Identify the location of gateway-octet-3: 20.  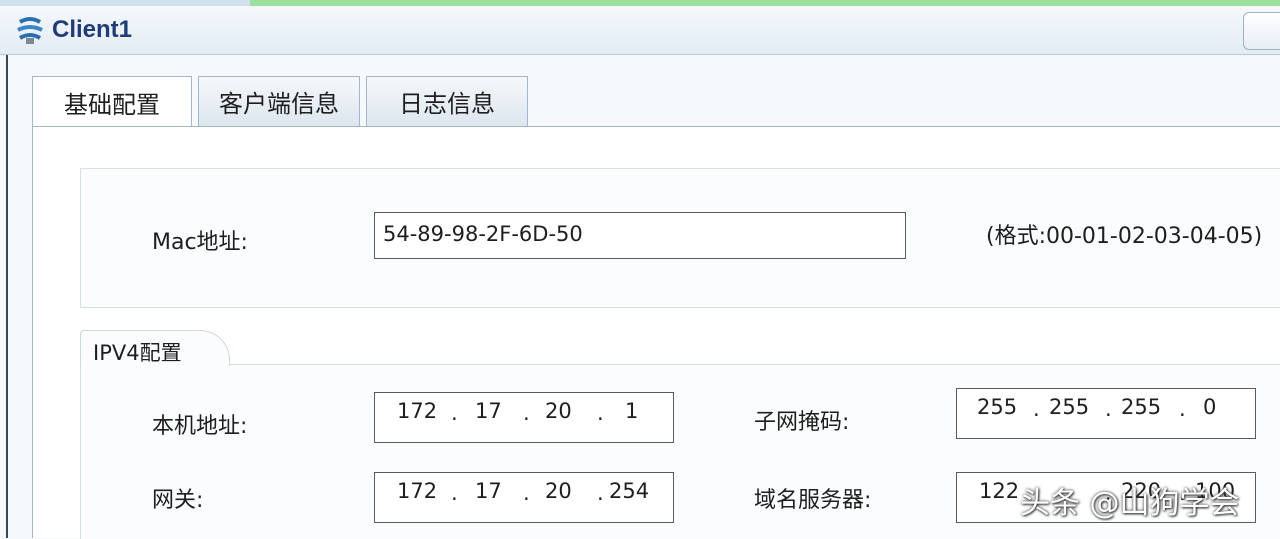
(558, 491).